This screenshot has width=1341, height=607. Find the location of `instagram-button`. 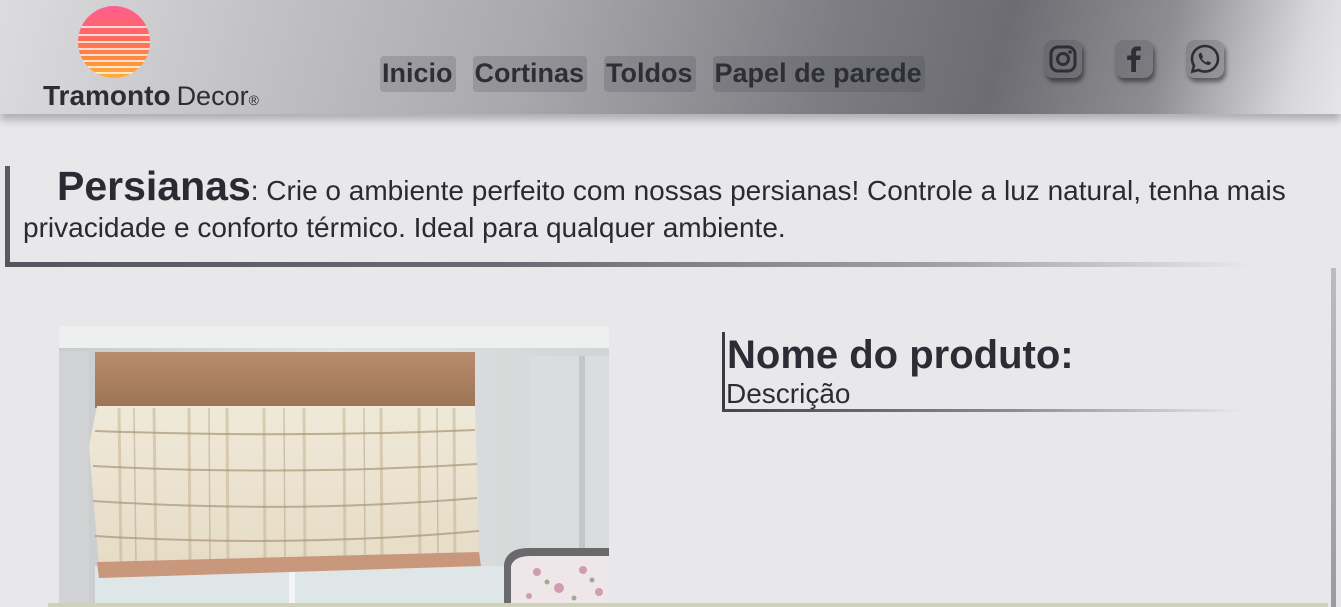

instagram-button is located at coordinates (1063, 59).